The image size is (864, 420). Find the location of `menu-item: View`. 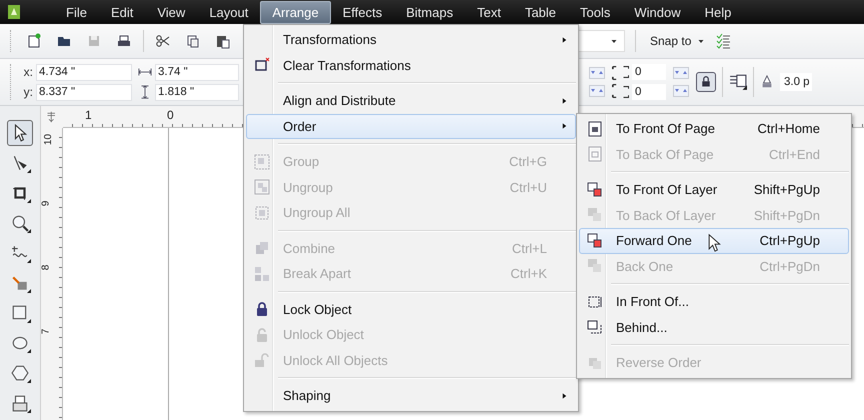

menu-item: View is located at coordinates (171, 12).